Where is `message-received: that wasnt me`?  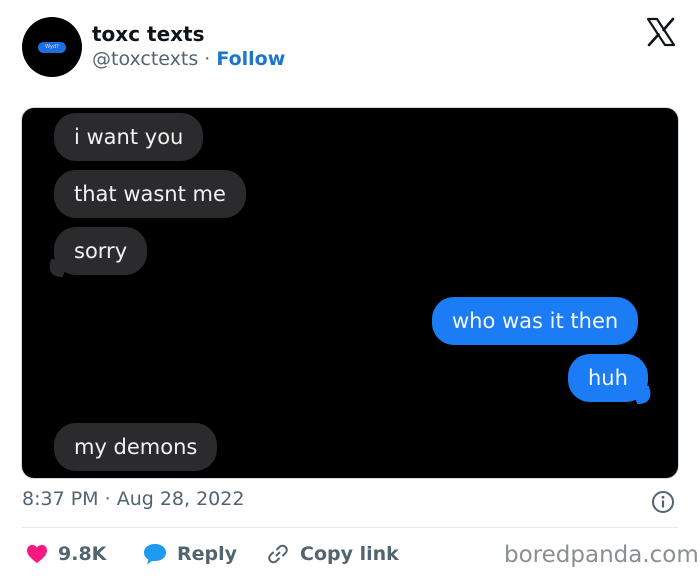 message-received: that wasnt me is located at coordinates (150, 194).